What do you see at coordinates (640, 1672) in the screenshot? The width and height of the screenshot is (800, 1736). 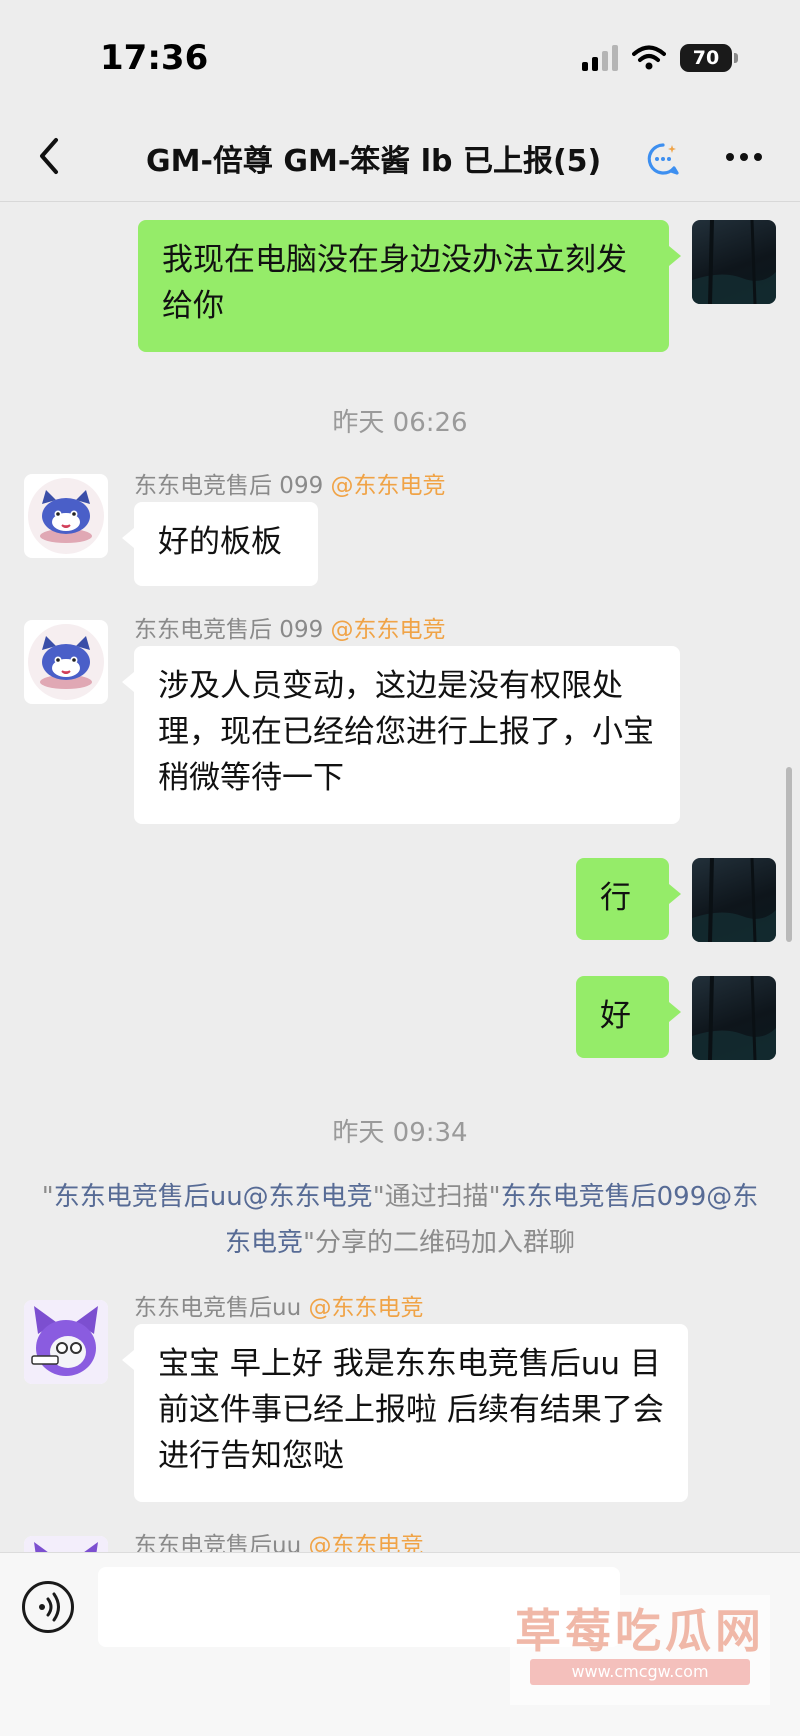 I see `watermark-url: www.cmcgw.com` at bounding box center [640, 1672].